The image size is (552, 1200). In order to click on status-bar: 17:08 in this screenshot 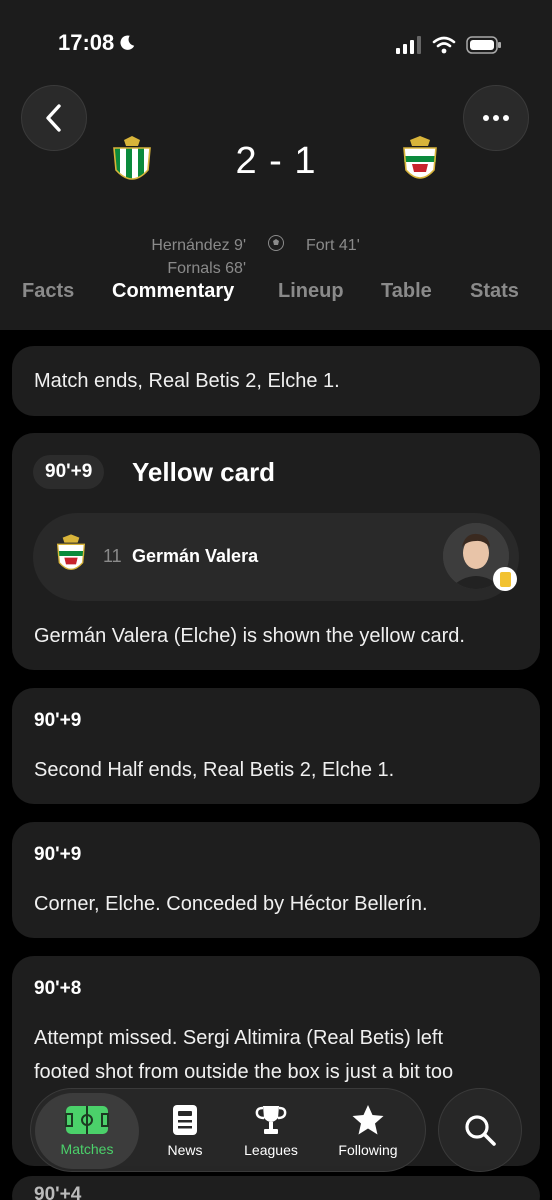, I will do `click(276, 45)`.